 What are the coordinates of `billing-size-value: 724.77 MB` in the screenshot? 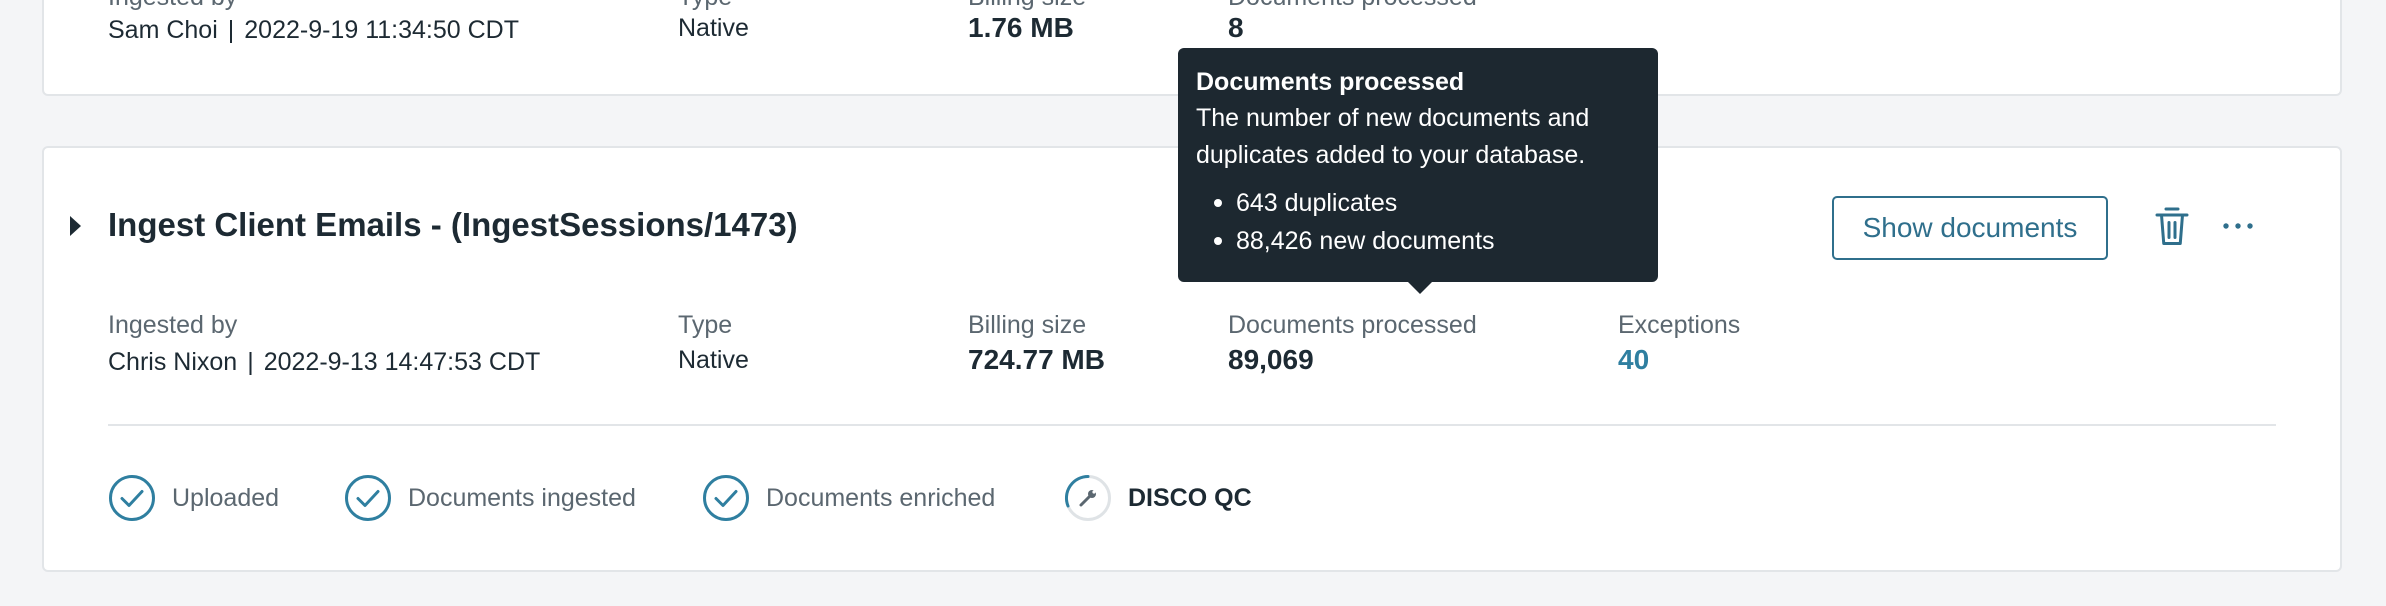 It's located at (1036, 359).